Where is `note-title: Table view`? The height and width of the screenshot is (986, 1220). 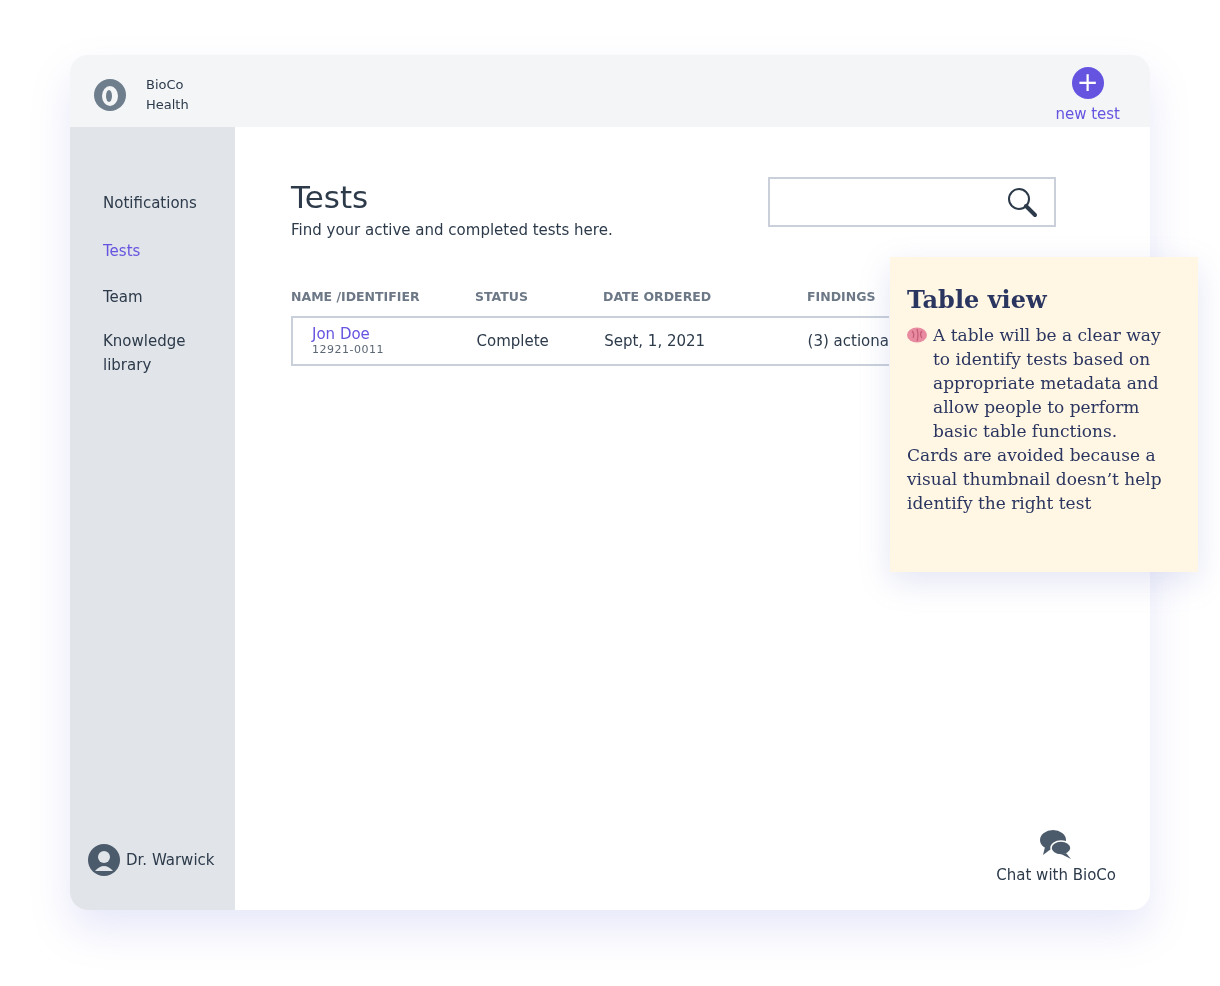
note-title: Table view is located at coordinates (977, 300).